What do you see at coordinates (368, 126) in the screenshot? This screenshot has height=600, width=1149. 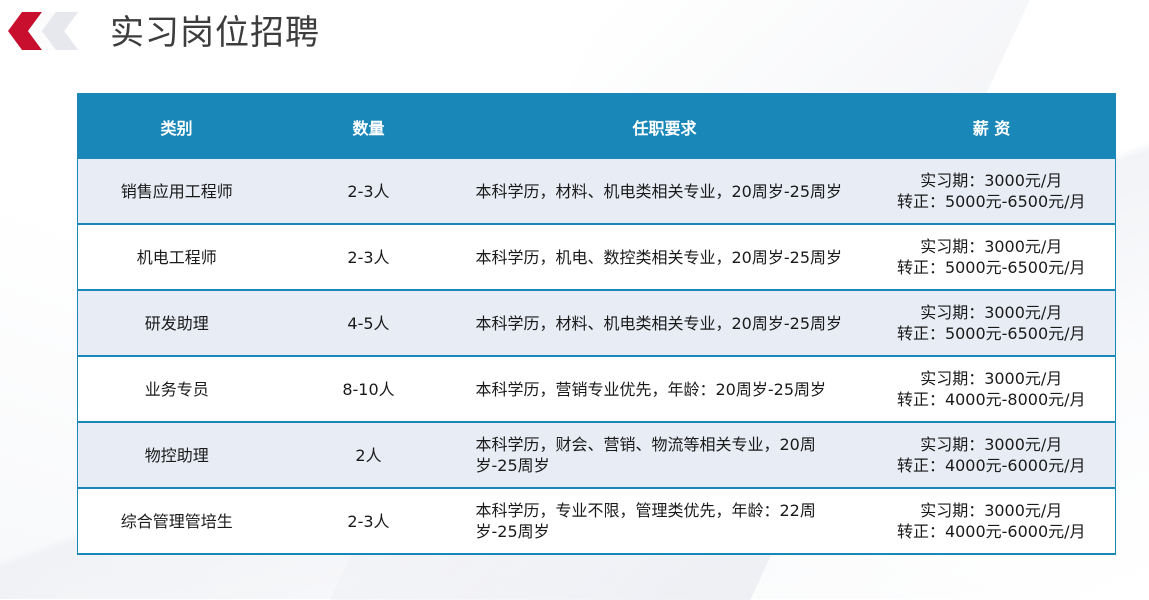 I see `header-count: 数量` at bounding box center [368, 126].